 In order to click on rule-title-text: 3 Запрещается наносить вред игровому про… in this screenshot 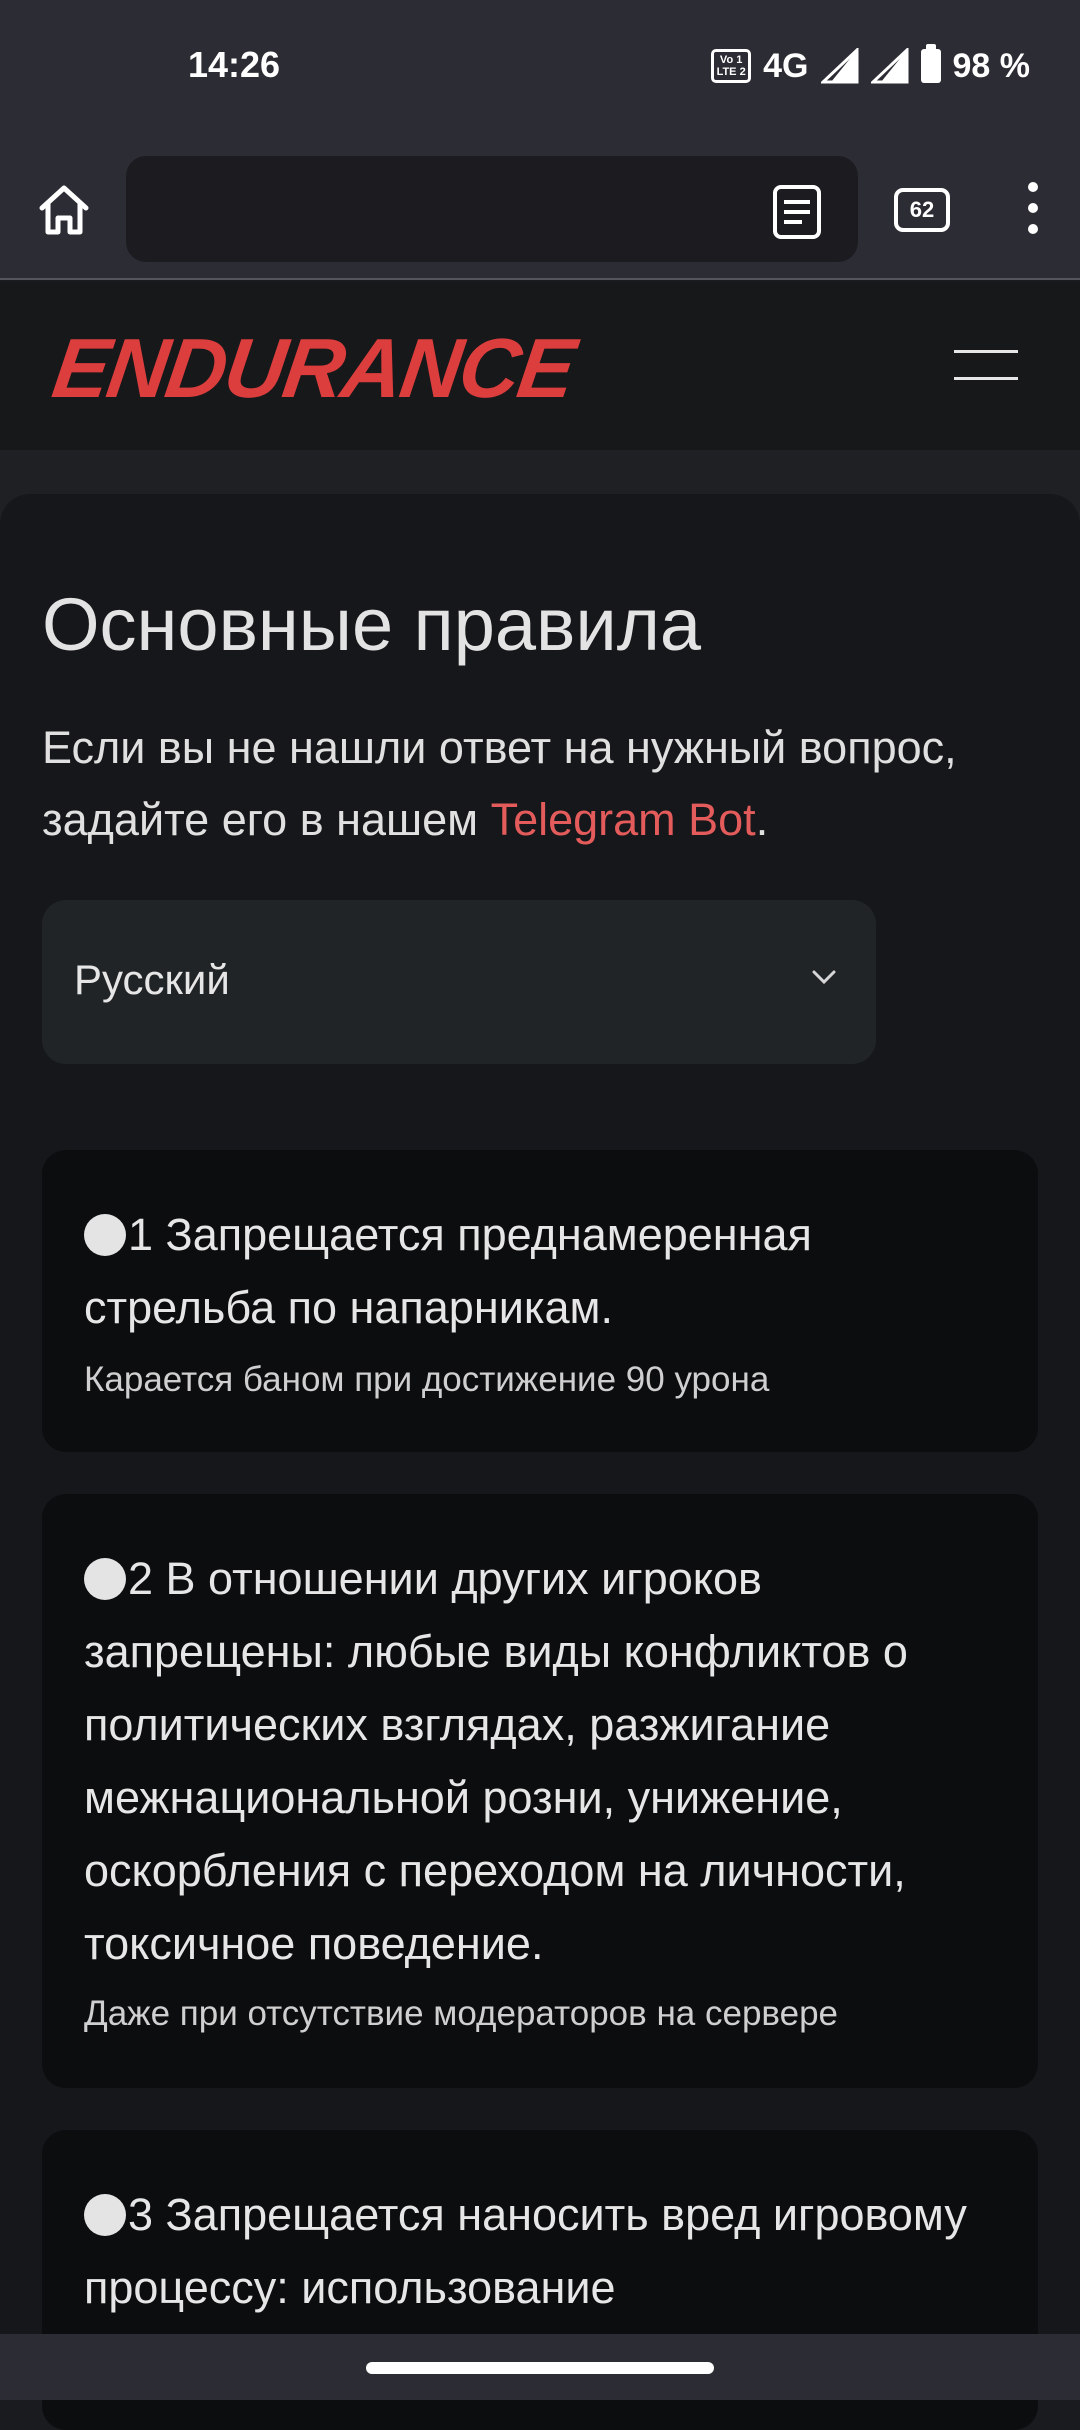, I will do `click(525, 2251)`.